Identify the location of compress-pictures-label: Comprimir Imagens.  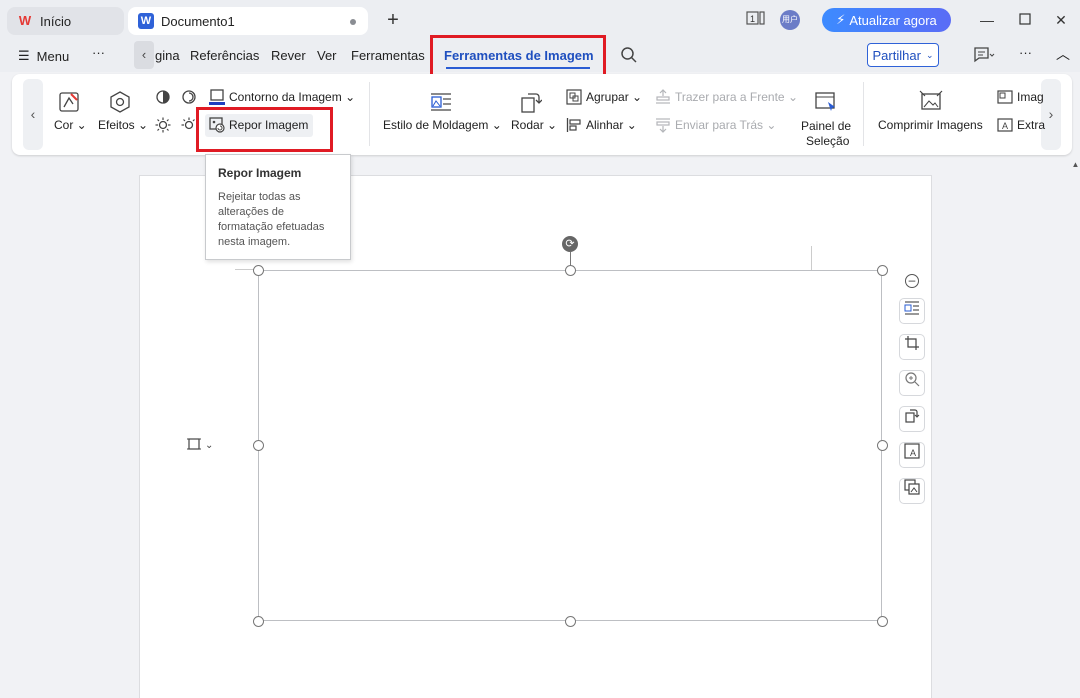
(930, 125).